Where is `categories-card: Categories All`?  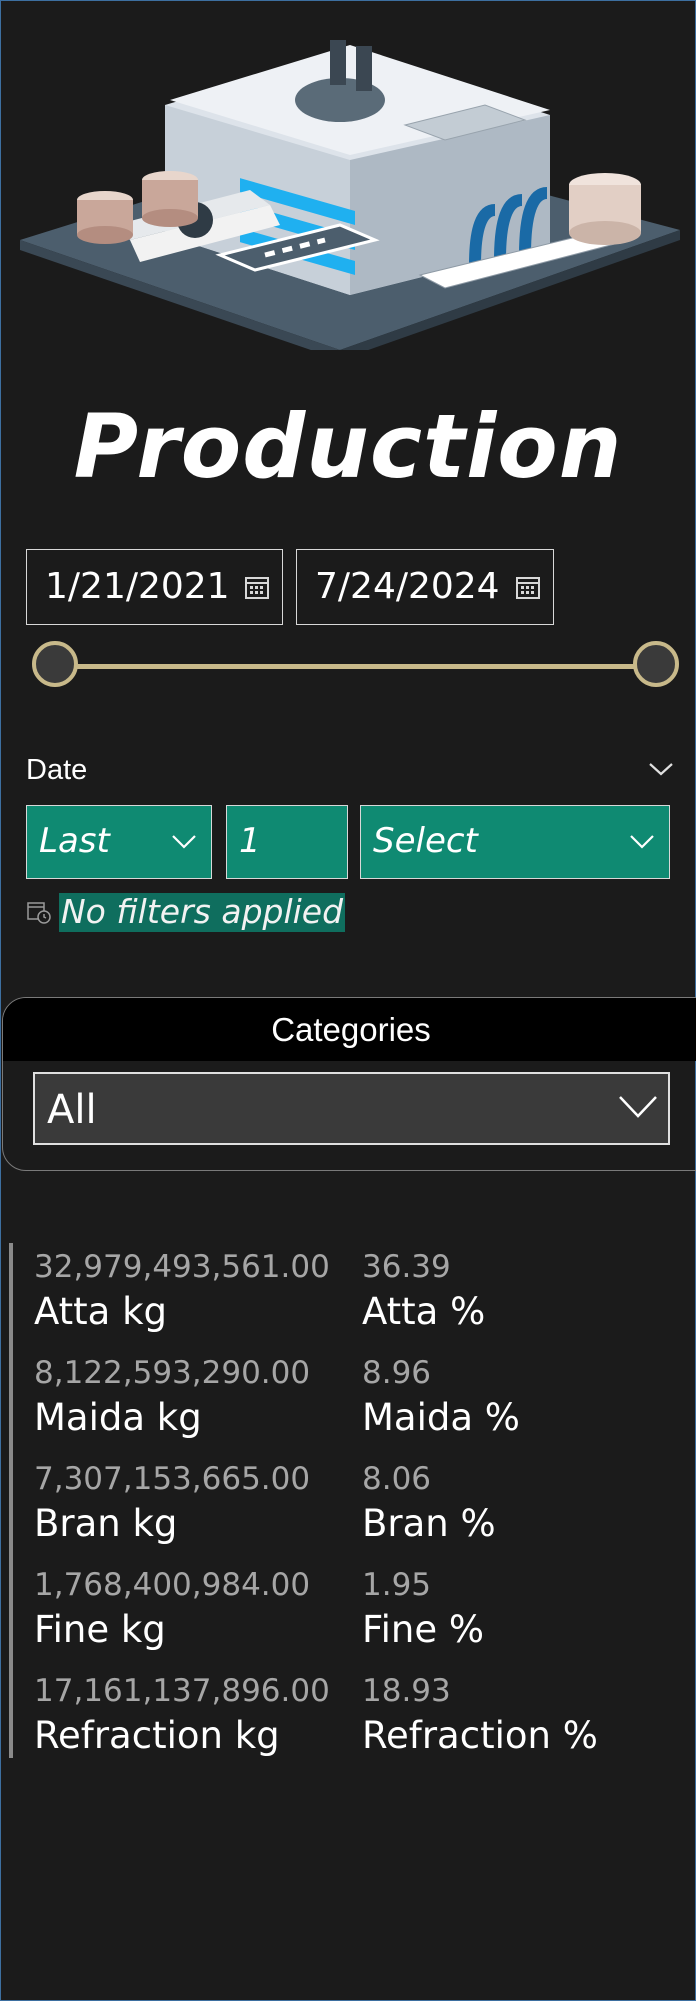
categories-card: Categories All is located at coordinates (349, 1084).